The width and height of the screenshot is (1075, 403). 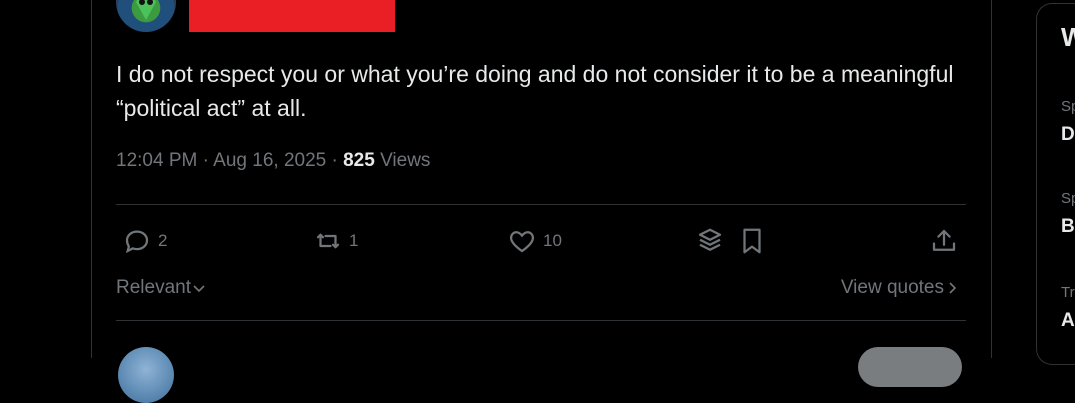 I want to click on view-quotes-link: View quotes, so click(x=900, y=288).